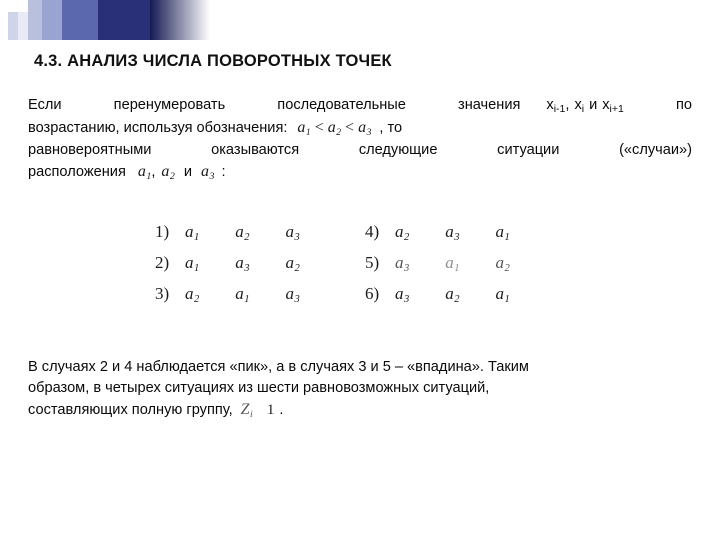  I want to click on case-terms: a1 a3 a2, so click(258, 264).